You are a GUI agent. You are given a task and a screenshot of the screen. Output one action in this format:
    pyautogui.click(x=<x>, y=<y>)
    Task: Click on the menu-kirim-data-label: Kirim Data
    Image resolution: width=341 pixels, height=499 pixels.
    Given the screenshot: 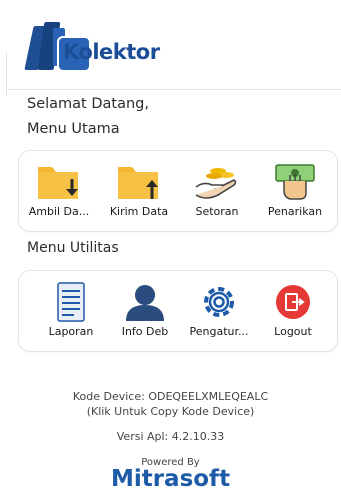 What is the action you would take?
    pyautogui.click(x=139, y=211)
    